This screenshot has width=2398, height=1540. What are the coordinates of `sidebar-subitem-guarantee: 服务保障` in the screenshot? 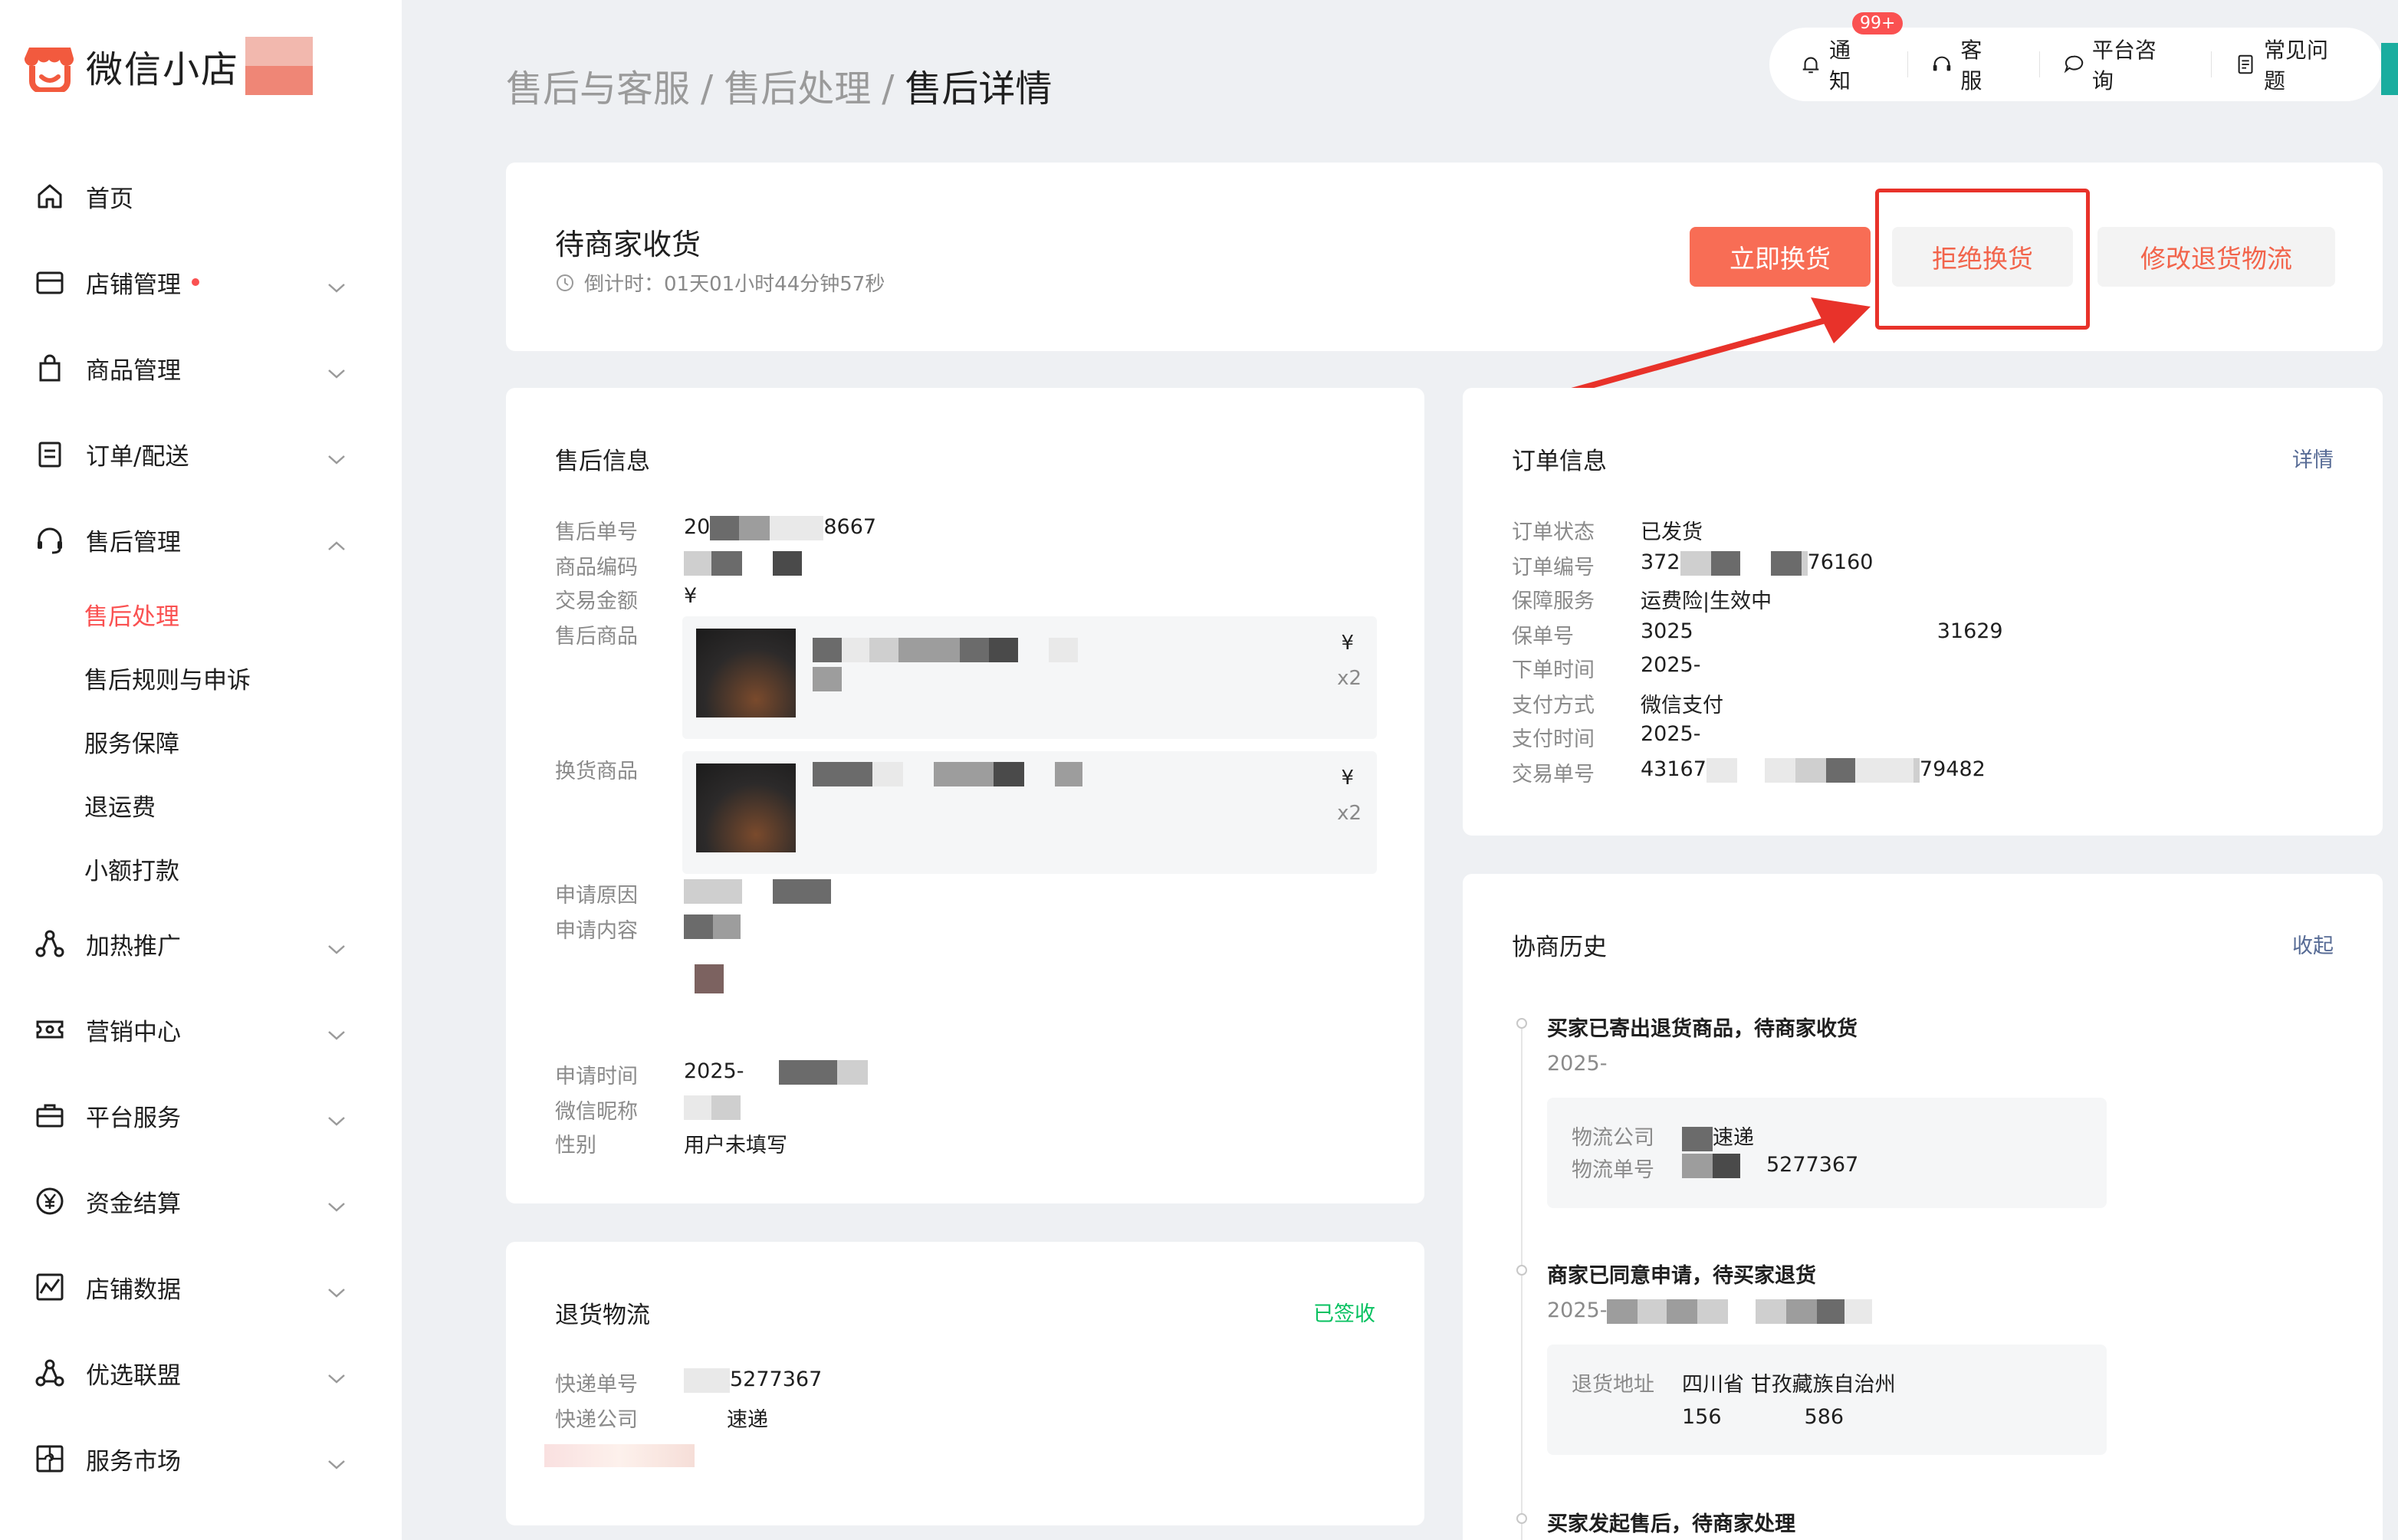 It's located at (201, 741).